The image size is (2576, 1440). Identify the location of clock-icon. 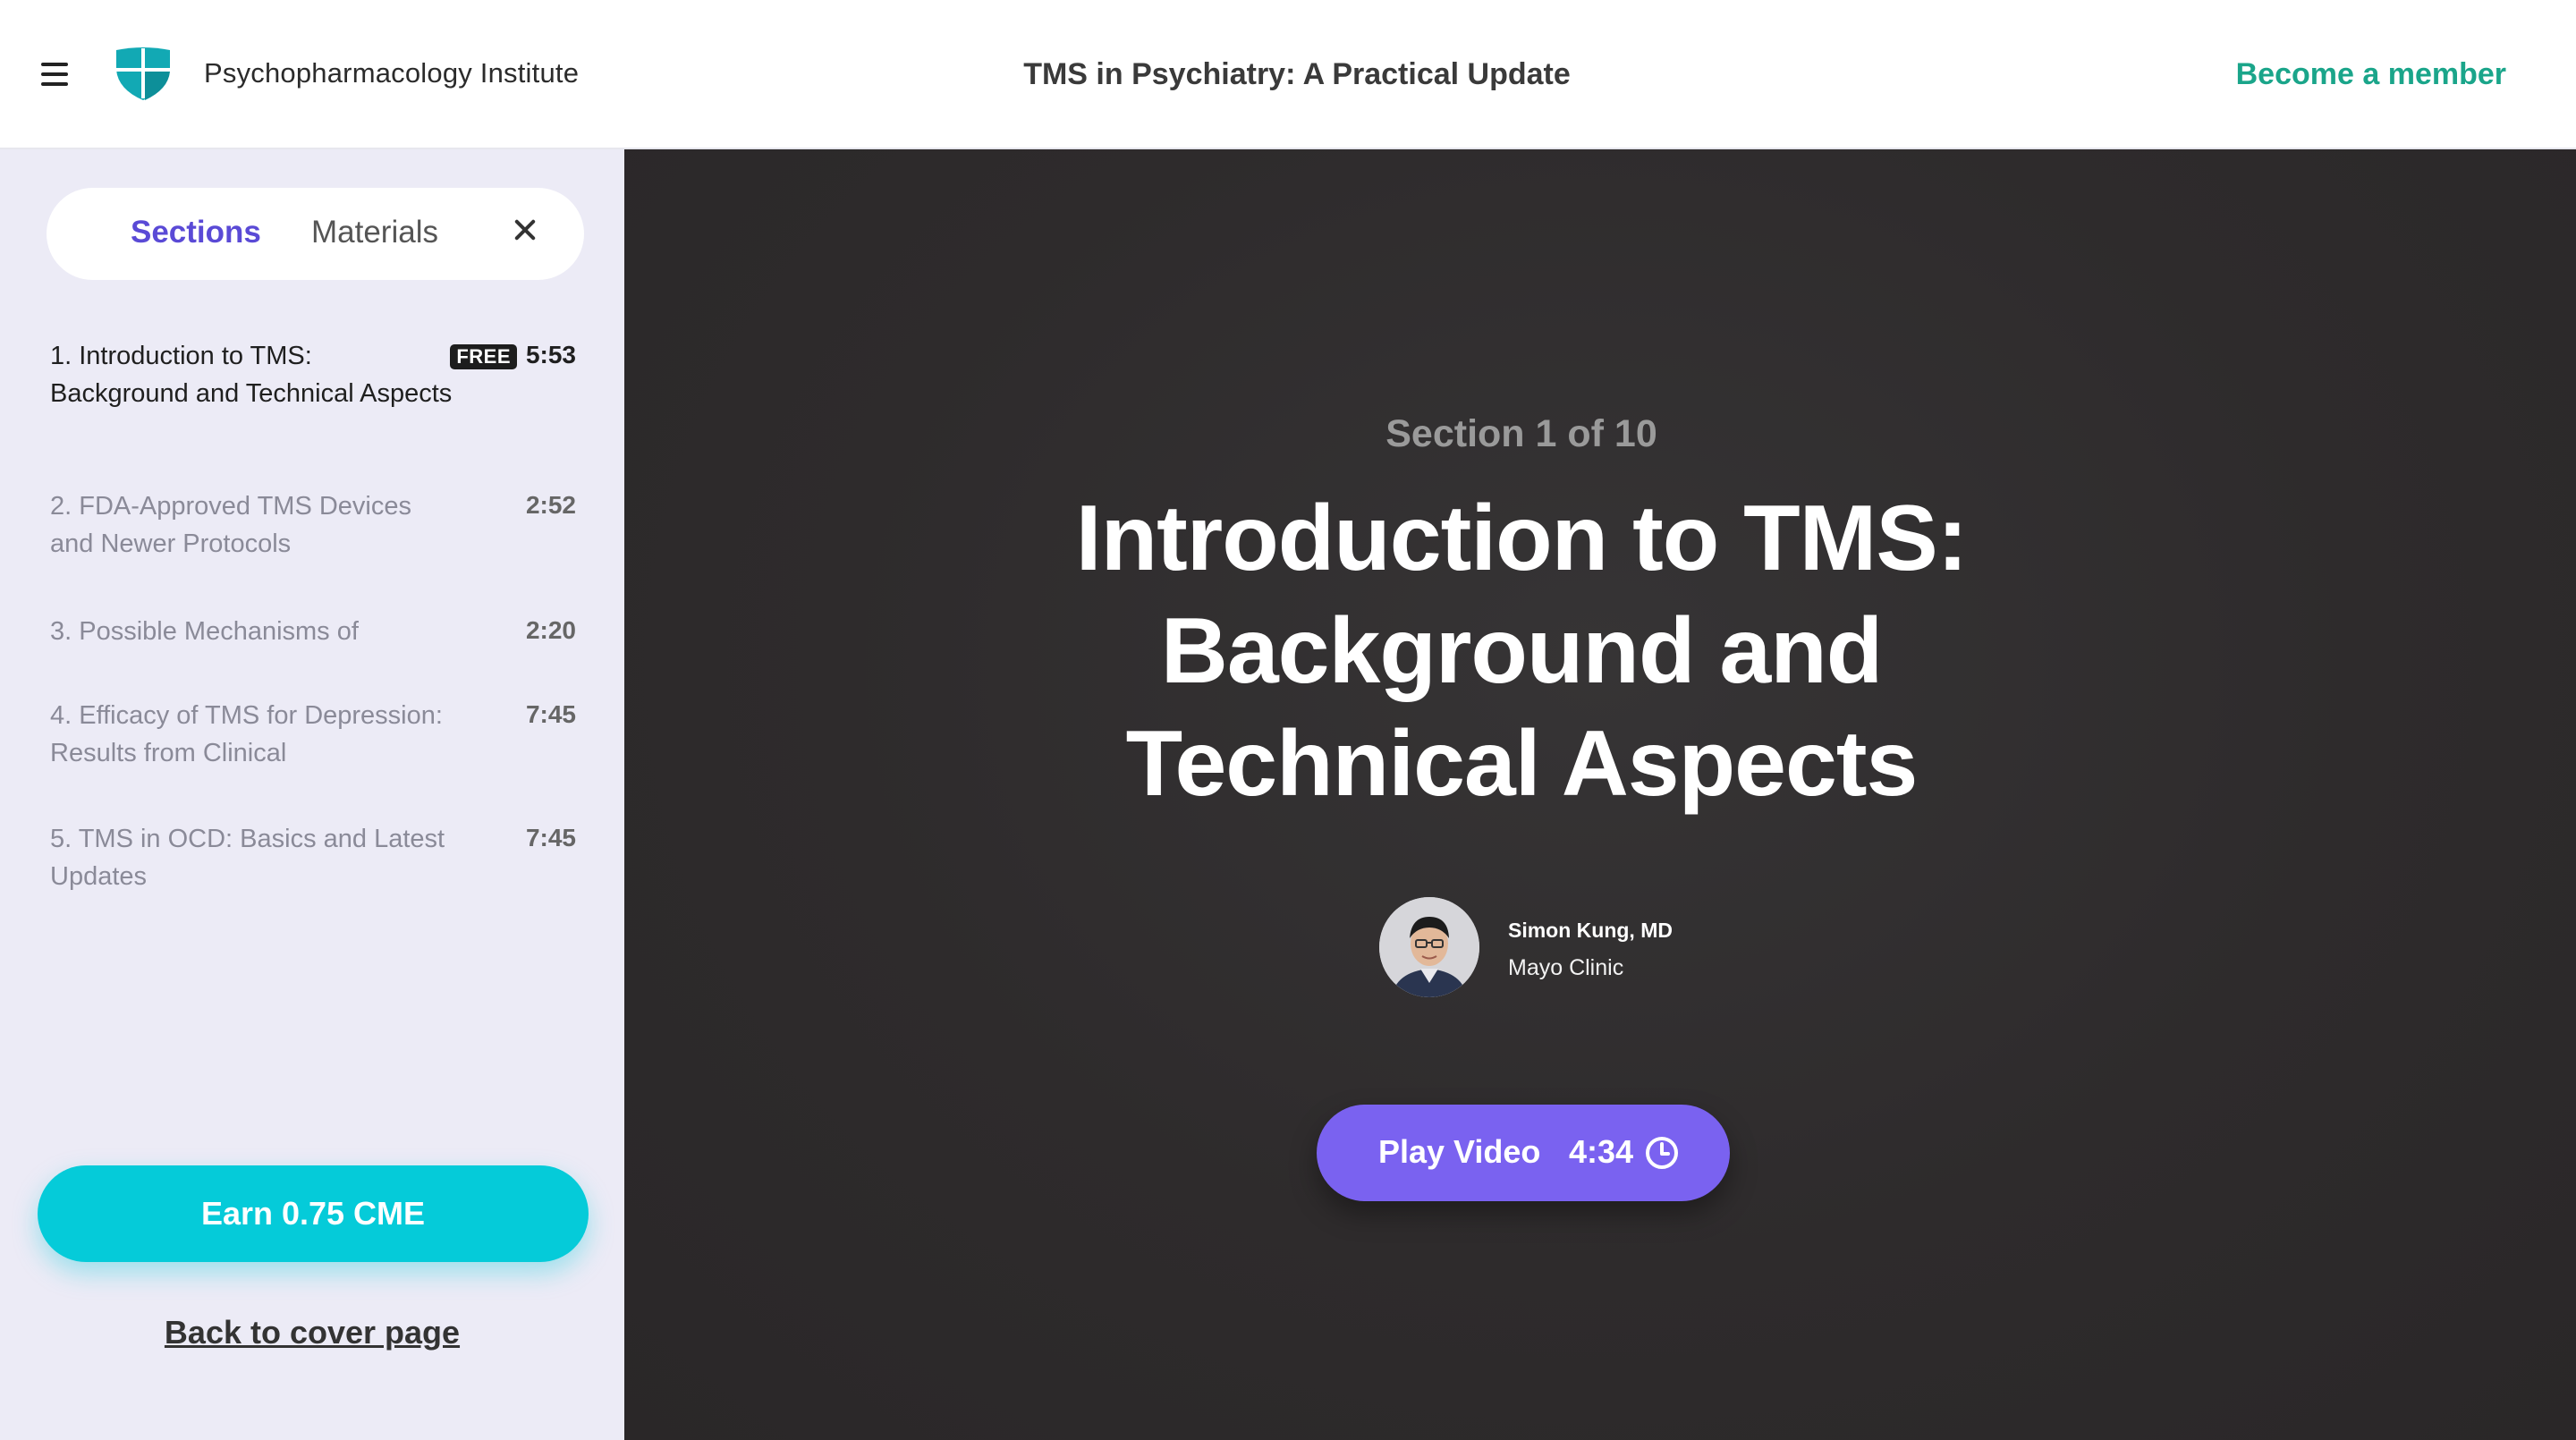
(1662, 1153).